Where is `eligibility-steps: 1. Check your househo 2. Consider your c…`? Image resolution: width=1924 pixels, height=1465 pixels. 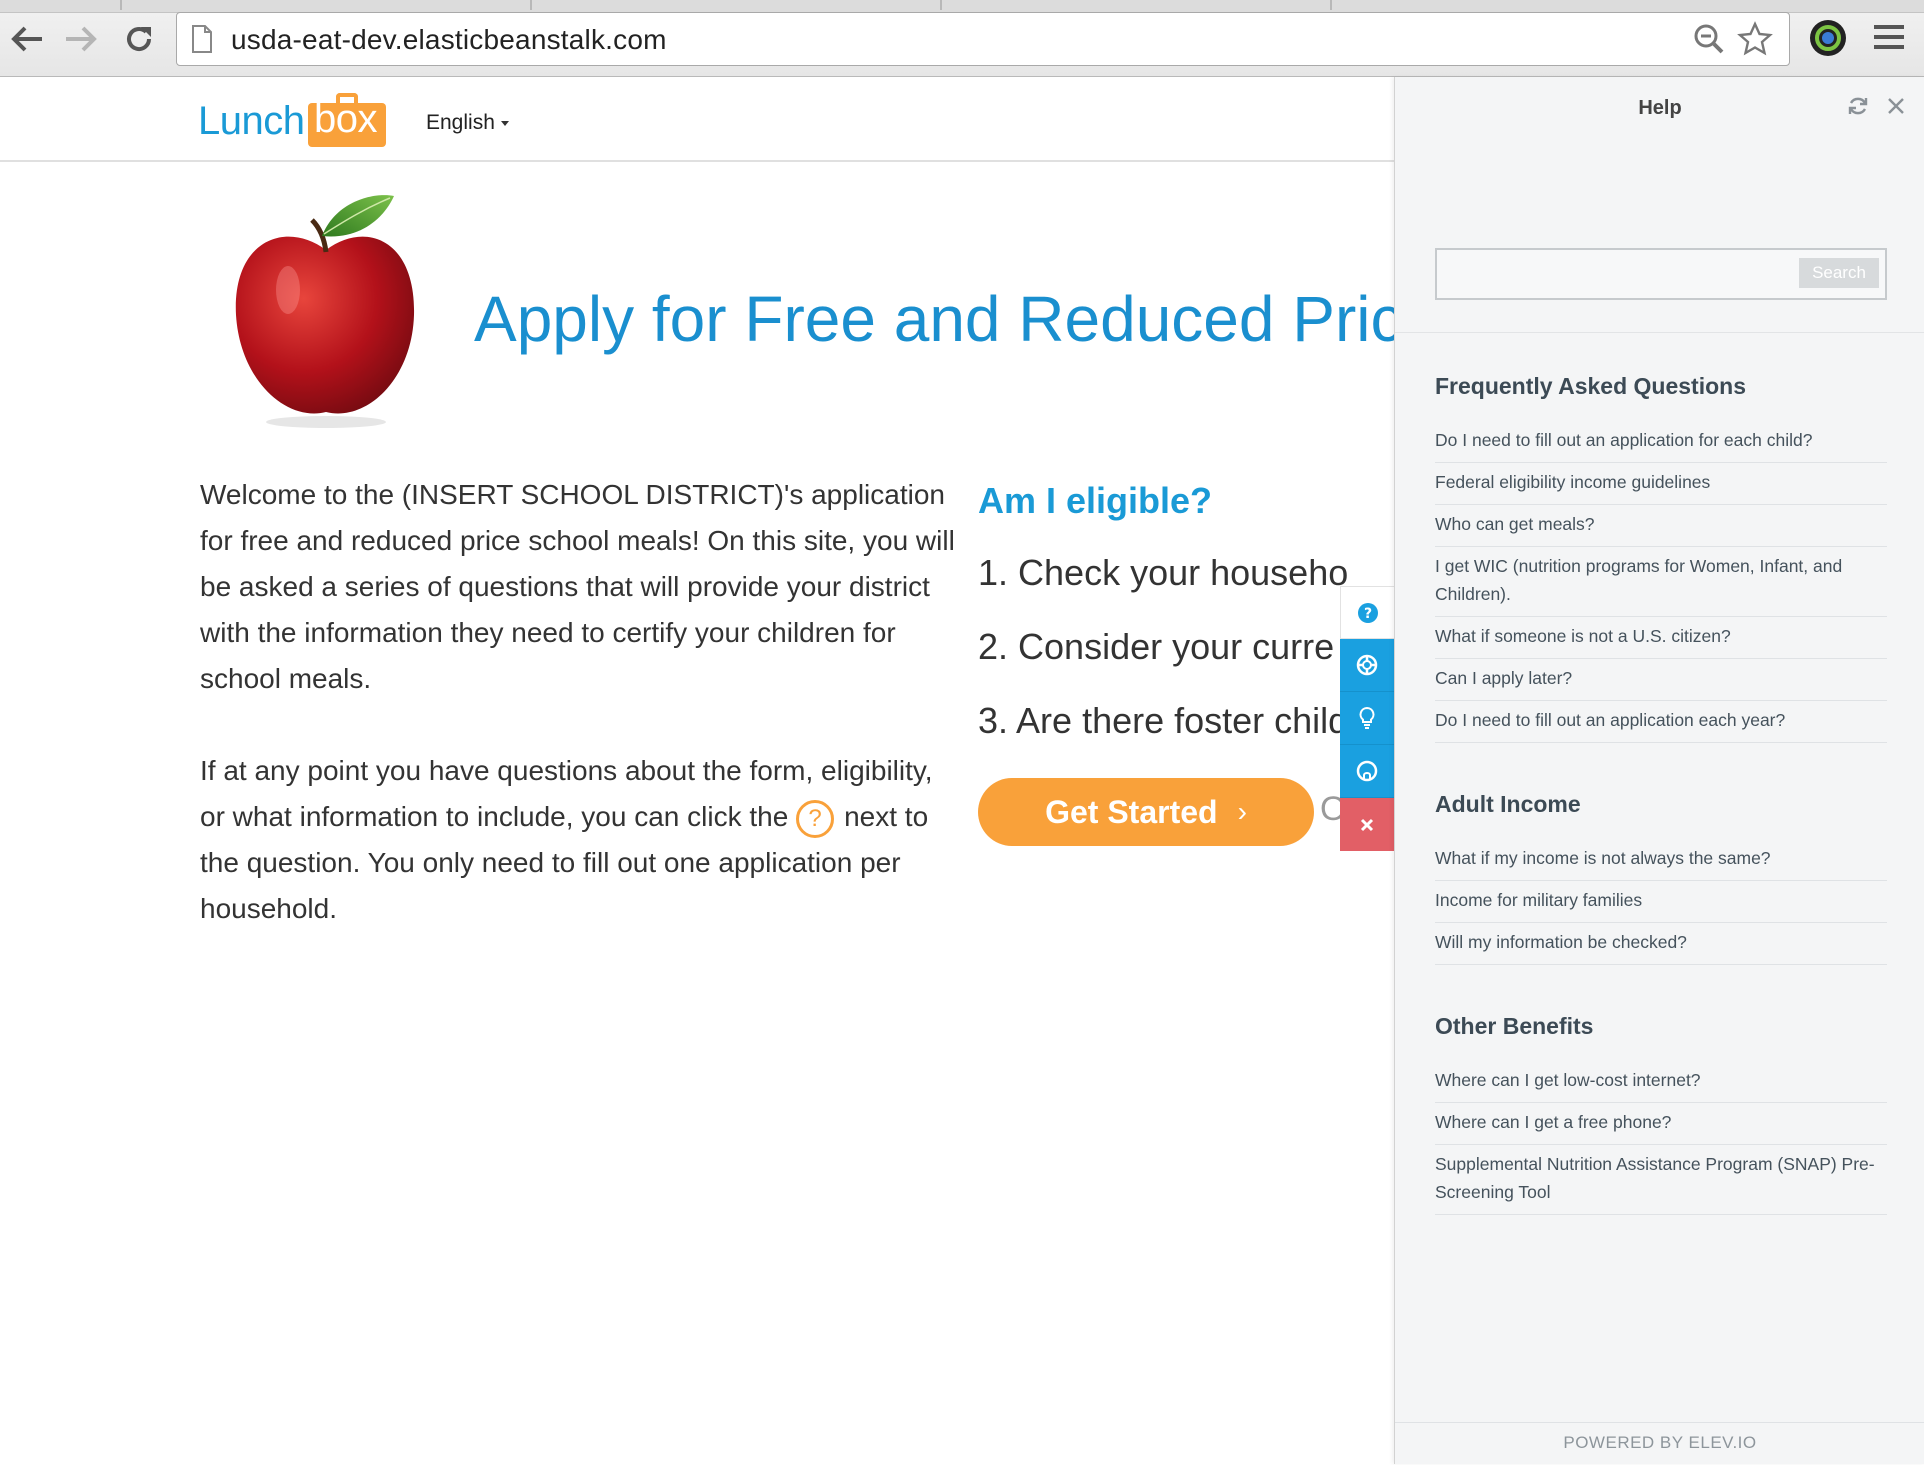 eligibility-steps: 1. Check your househo 2. Consider your c… is located at coordinates (1179, 663).